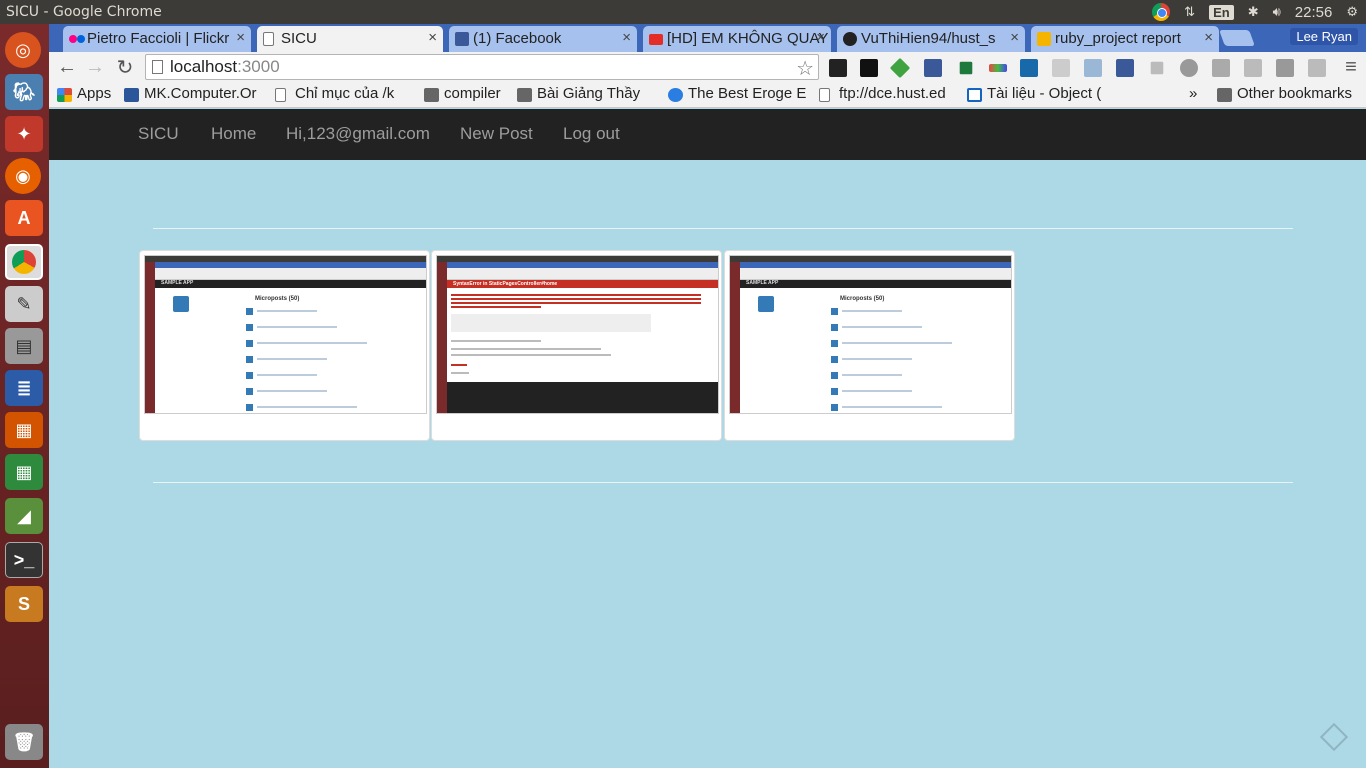 The height and width of the screenshot is (768, 1366). I want to click on clock: 22:56, so click(1314, 12).